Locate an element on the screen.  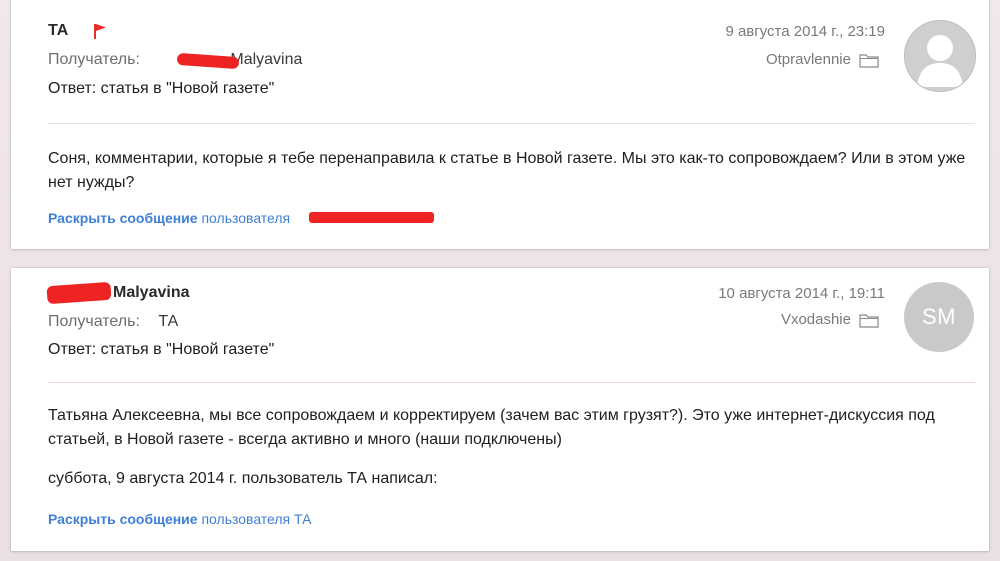
recipient-name: ТА is located at coordinates (168, 321).